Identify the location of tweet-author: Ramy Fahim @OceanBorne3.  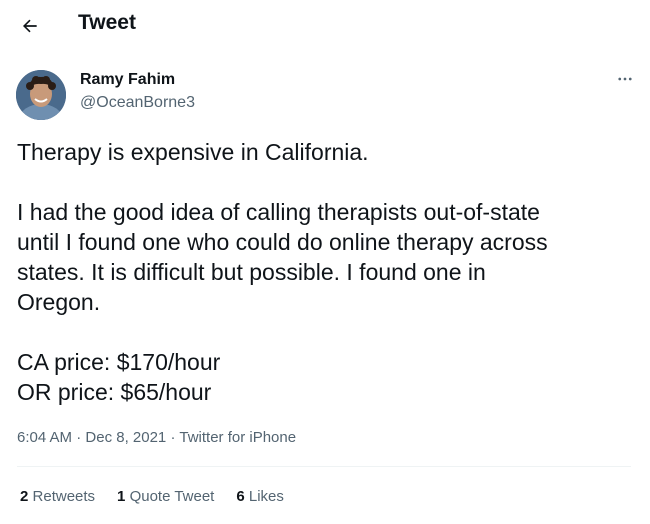
(326, 95).